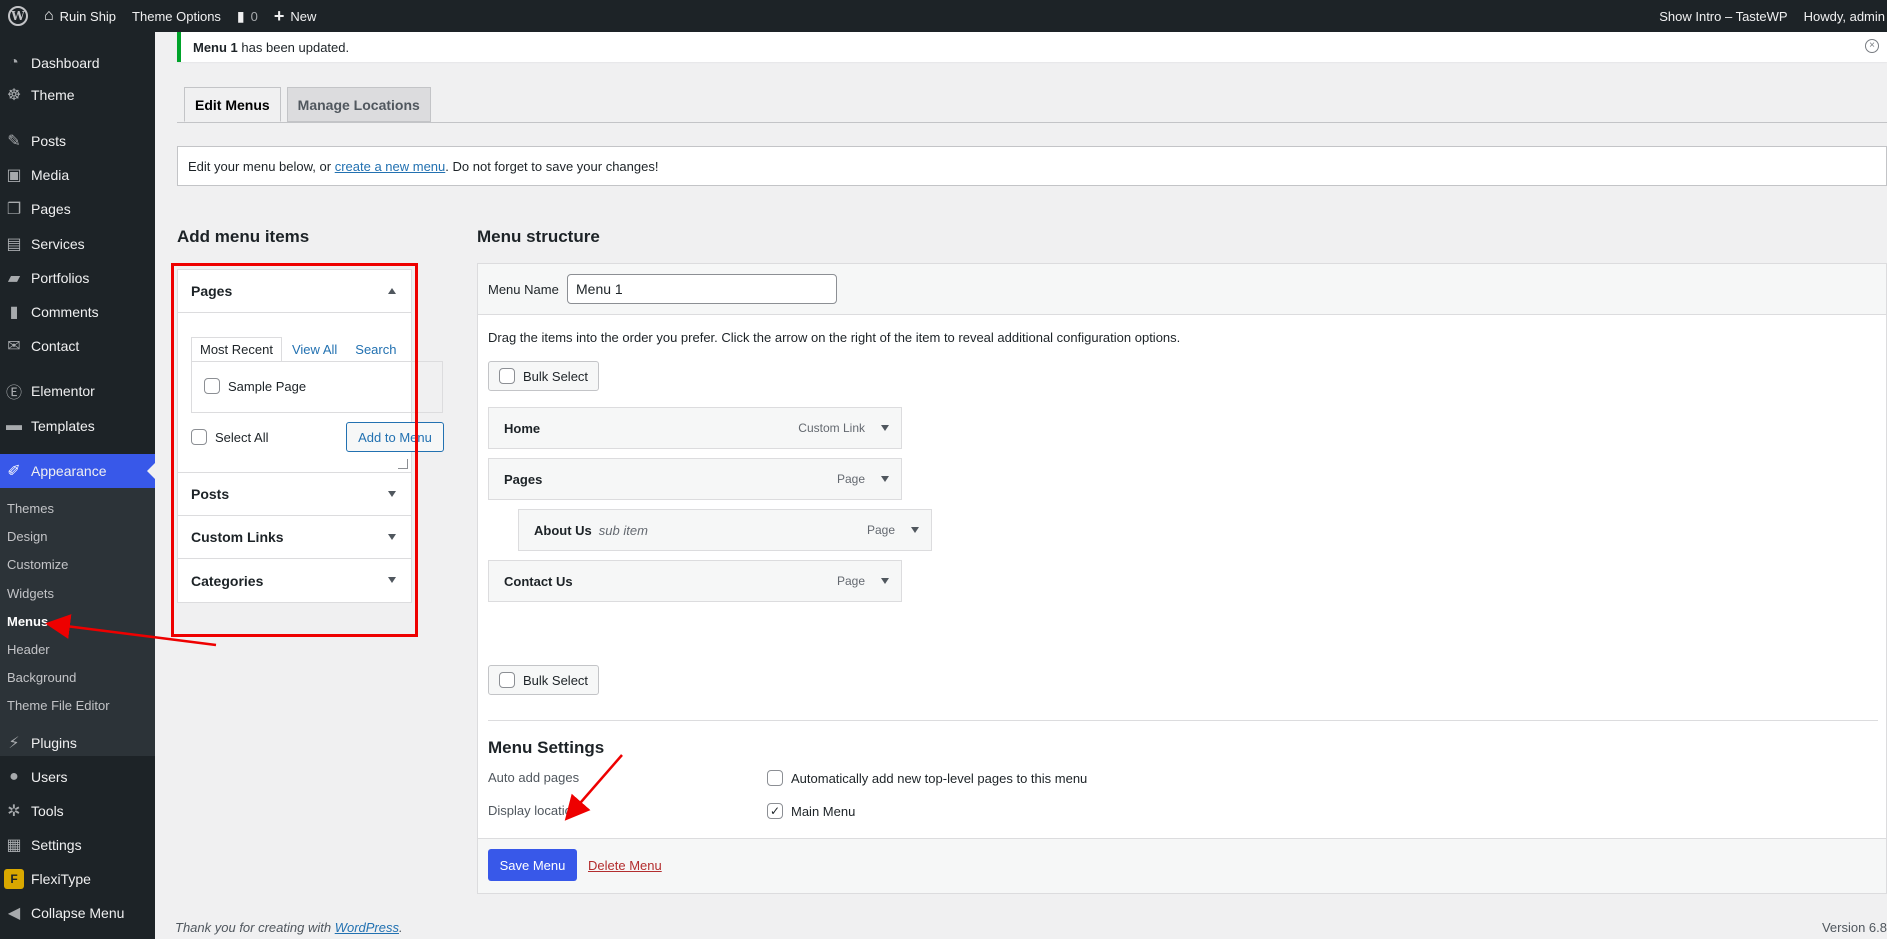  Describe the element at coordinates (14, 471) in the screenshot. I see `paintbrush-icon: ✐` at that location.